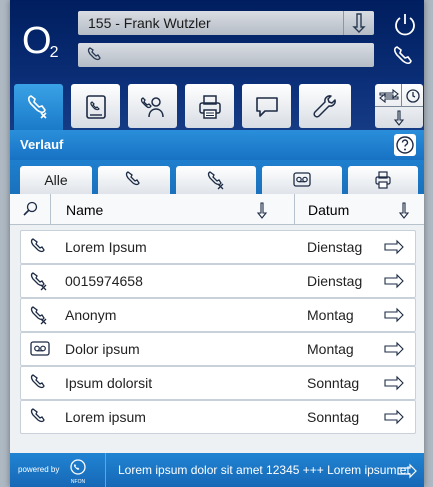  Describe the element at coordinates (78, 482) in the screenshot. I see `svg-text: NFON` at that location.